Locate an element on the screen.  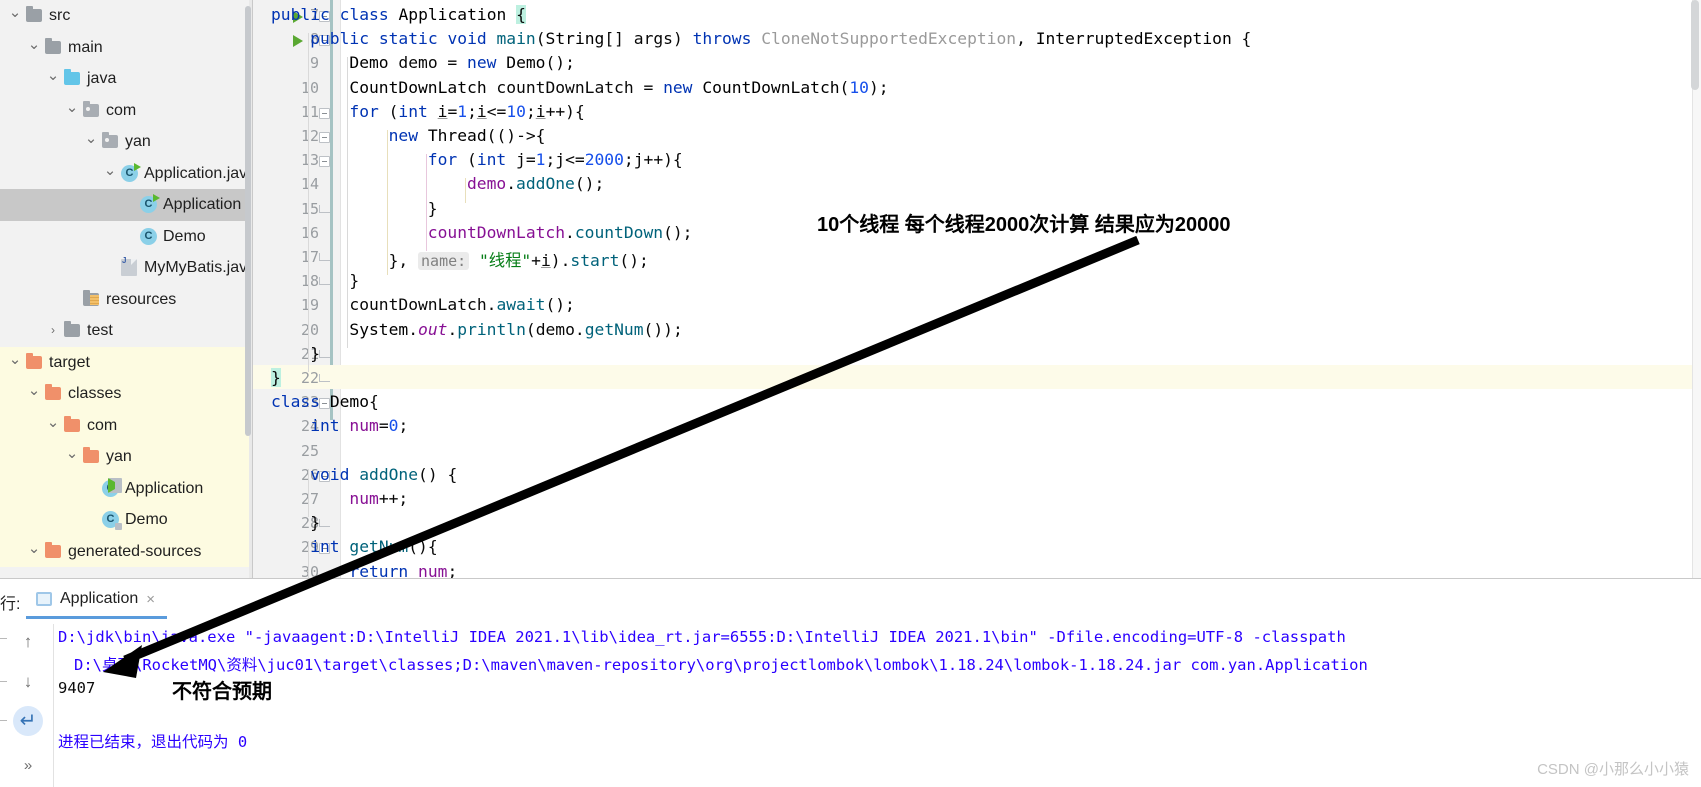
soft-wrap-icon: ↵ is located at coordinates (28, 721).